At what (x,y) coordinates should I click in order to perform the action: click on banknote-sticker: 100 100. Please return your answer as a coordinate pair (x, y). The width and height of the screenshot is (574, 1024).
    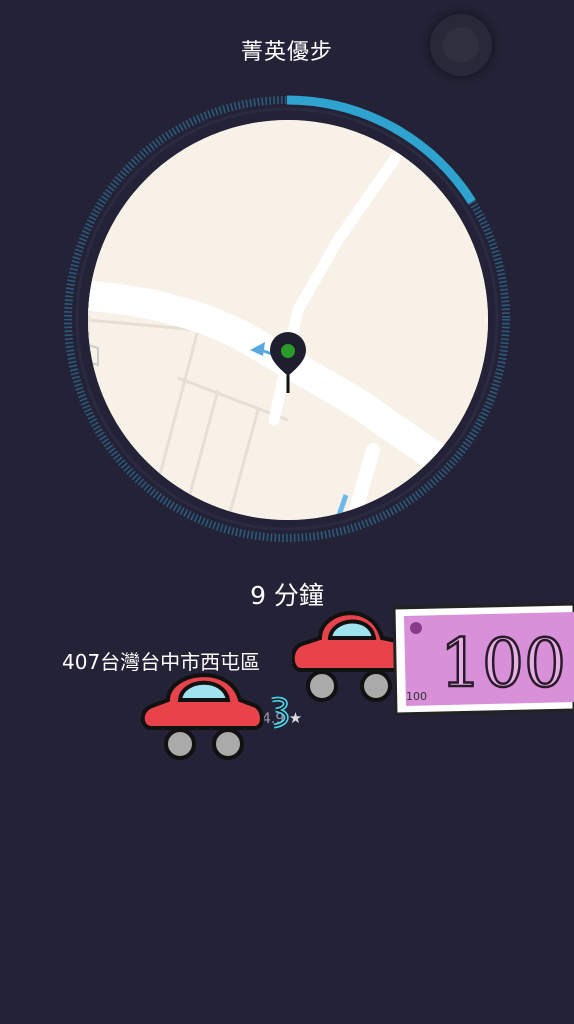
    Looking at the image, I should click on (483, 659).